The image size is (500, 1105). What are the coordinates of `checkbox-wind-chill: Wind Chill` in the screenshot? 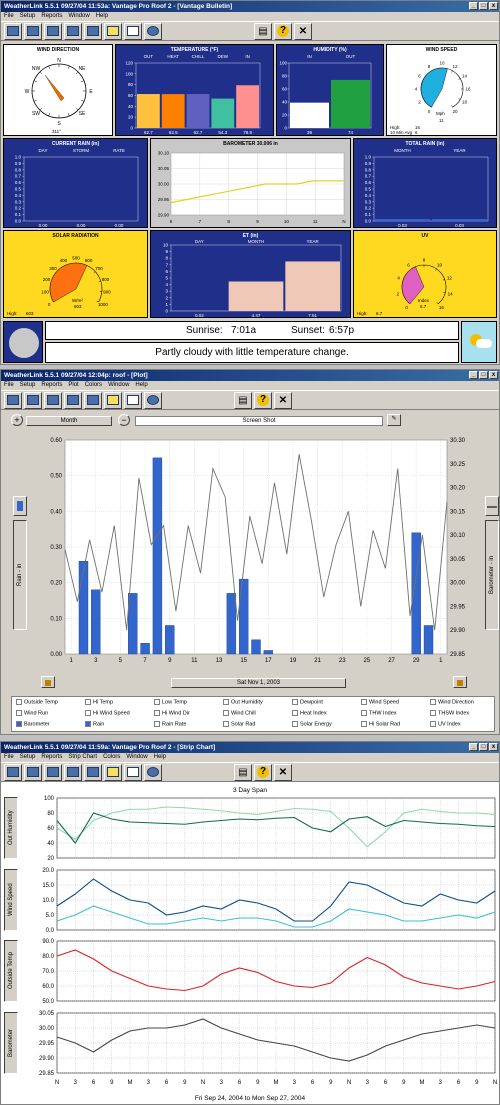 It's located at (239, 713).